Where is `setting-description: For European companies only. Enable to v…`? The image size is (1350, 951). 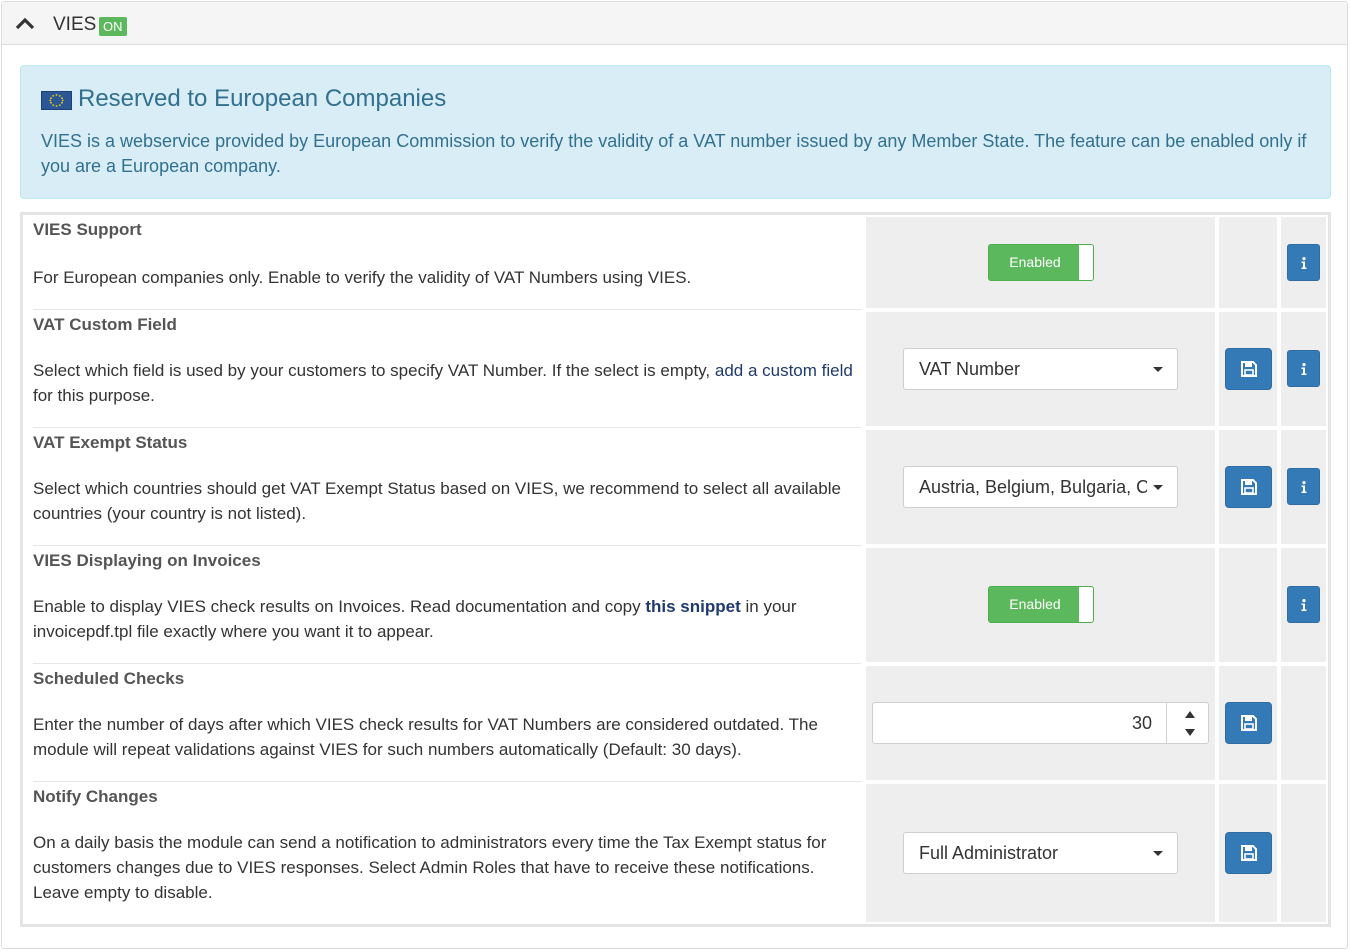 setting-description: For European companies only. Enable to v… is located at coordinates (362, 277).